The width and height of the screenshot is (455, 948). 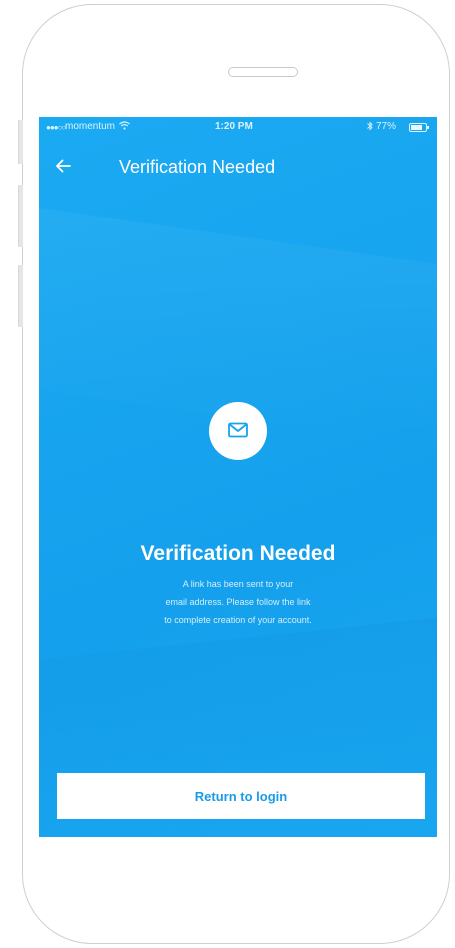 What do you see at coordinates (238, 553) in the screenshot?
I see `verification-heading: Verification Needed` at bounding box center [238, 553].